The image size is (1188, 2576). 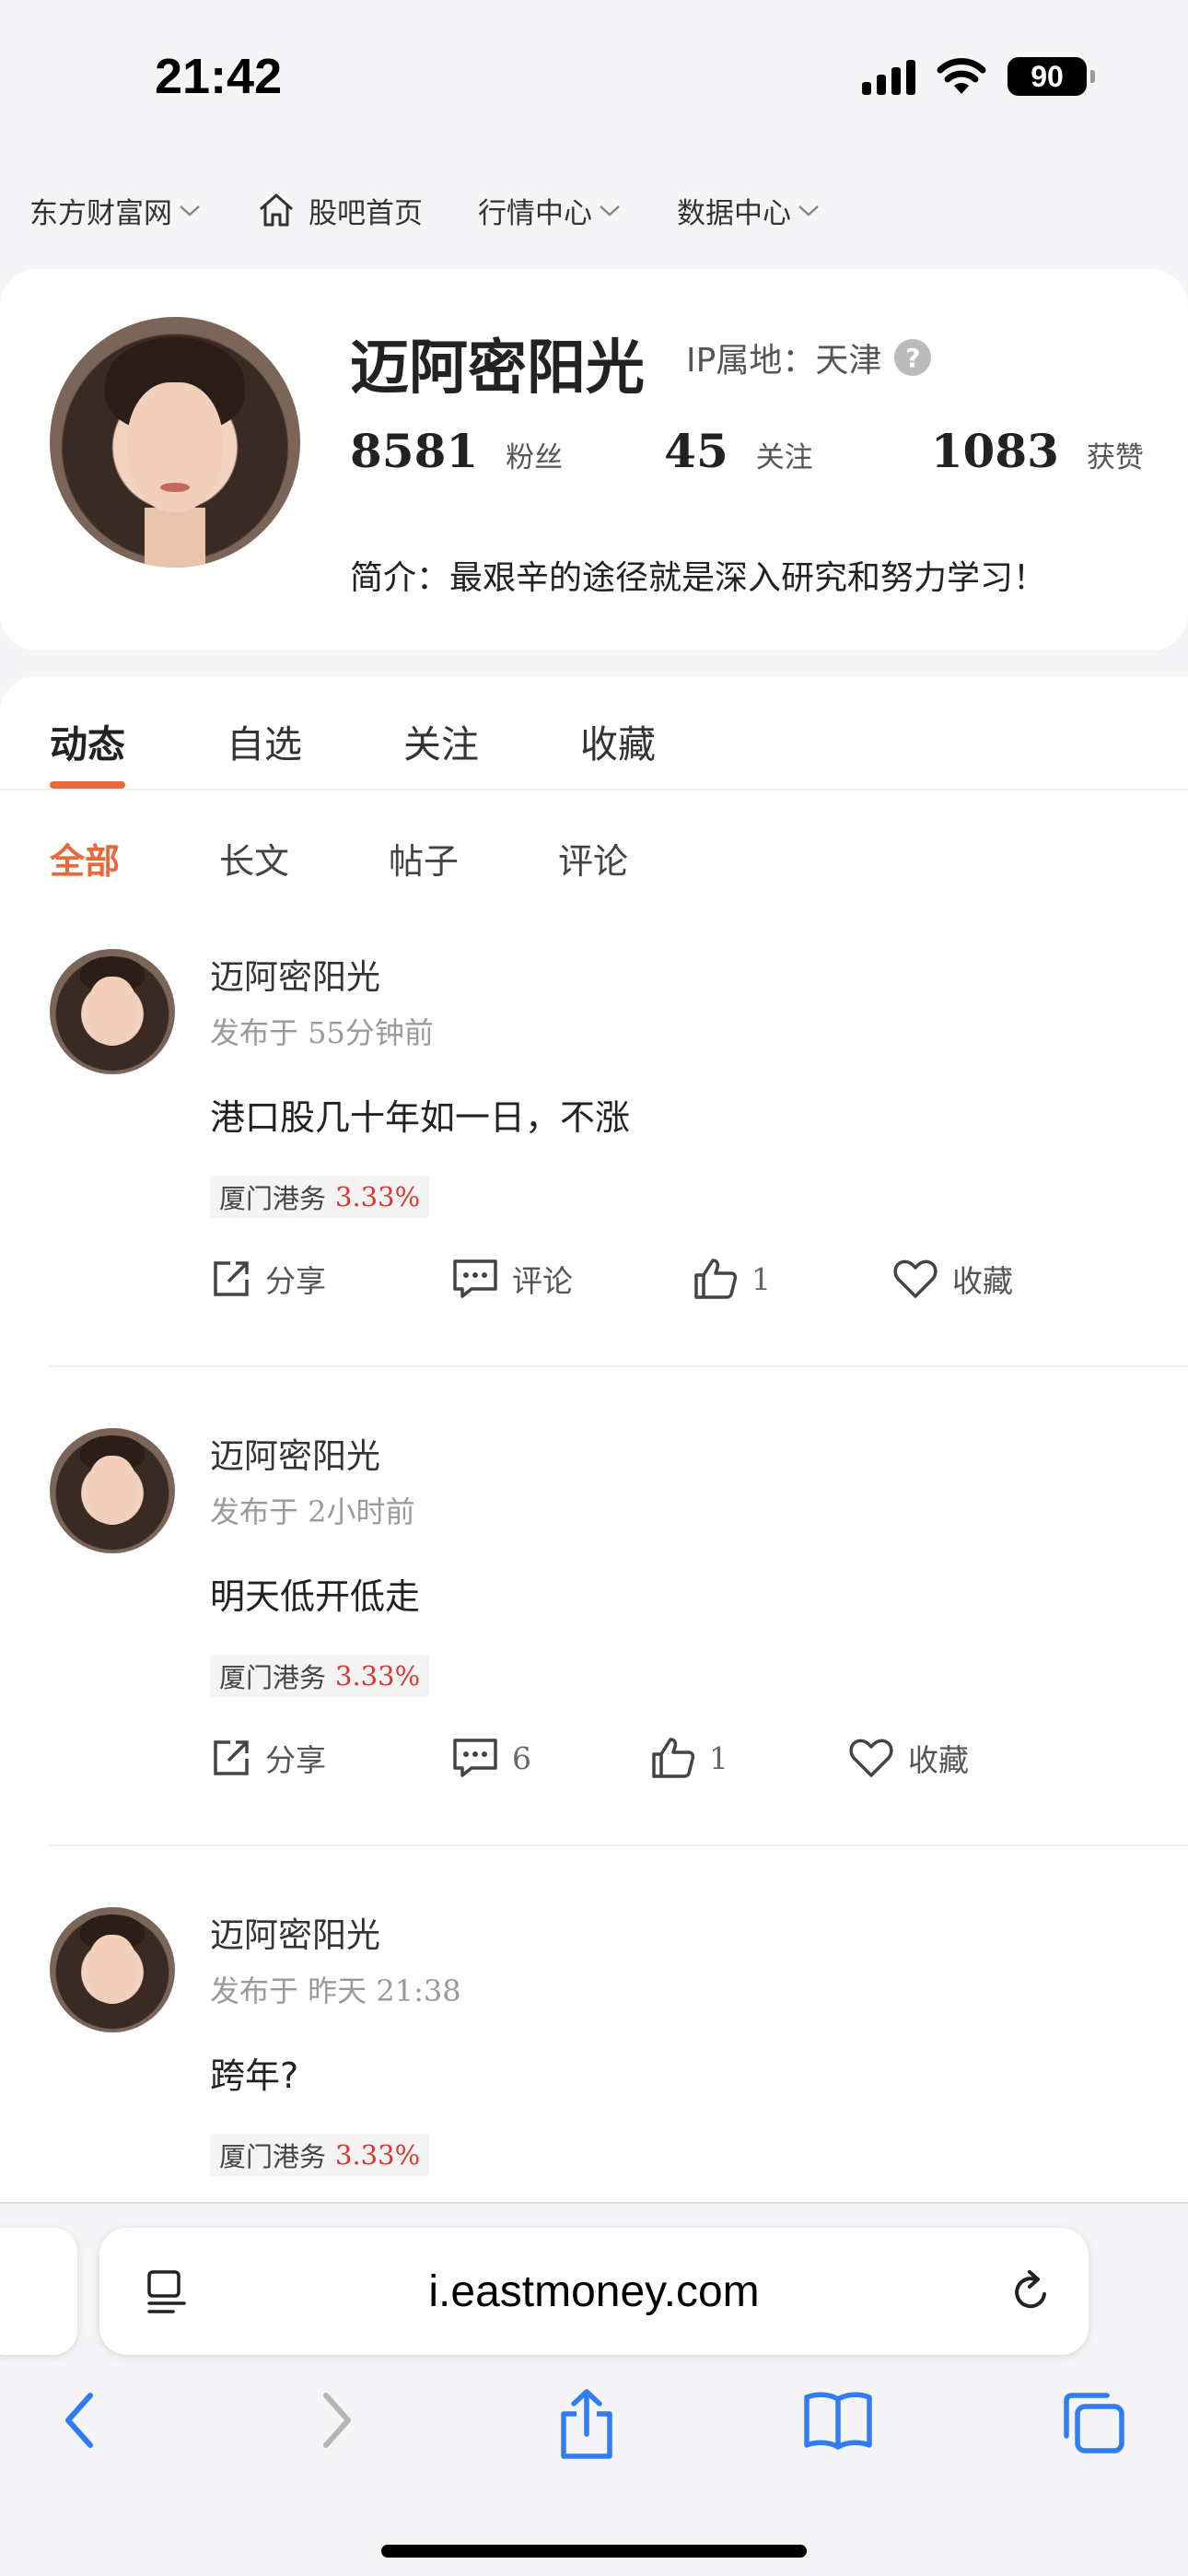 I want to click on nav-guba-home: 股吧首页, so click(x=340, y=211).